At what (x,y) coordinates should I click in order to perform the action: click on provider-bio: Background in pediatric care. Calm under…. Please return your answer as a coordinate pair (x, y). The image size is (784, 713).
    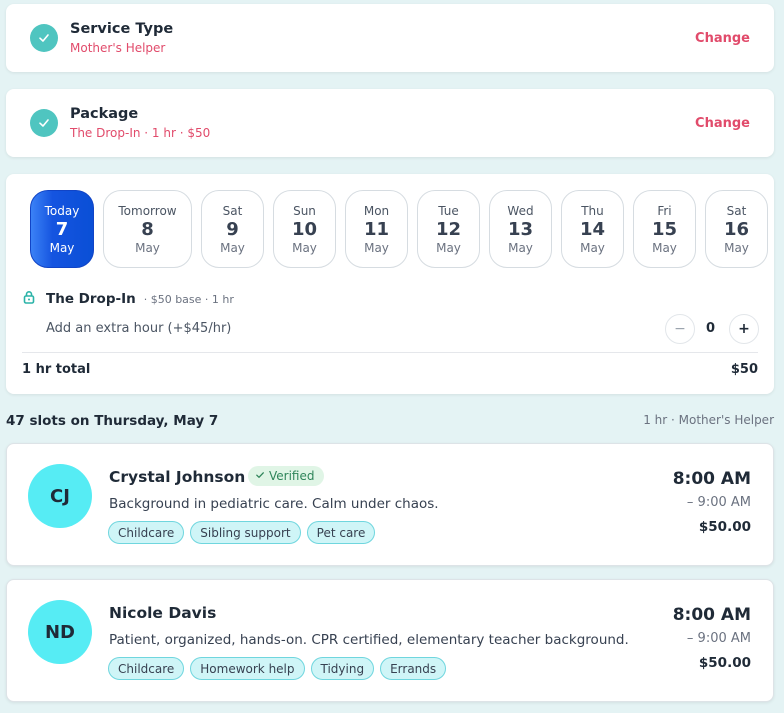
    Looking at the image, I should click on (274, 504).